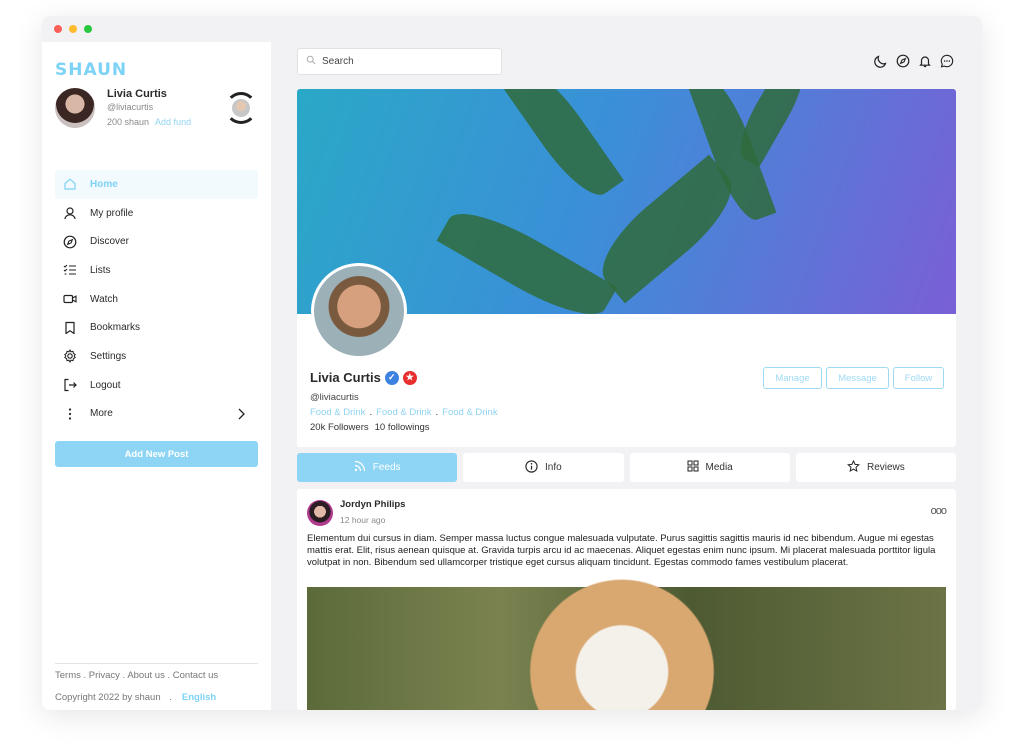 Image resolution: width=1024 pixels, height=752 pixels. I want to click on chevron-right-icon, so click(241, 415).